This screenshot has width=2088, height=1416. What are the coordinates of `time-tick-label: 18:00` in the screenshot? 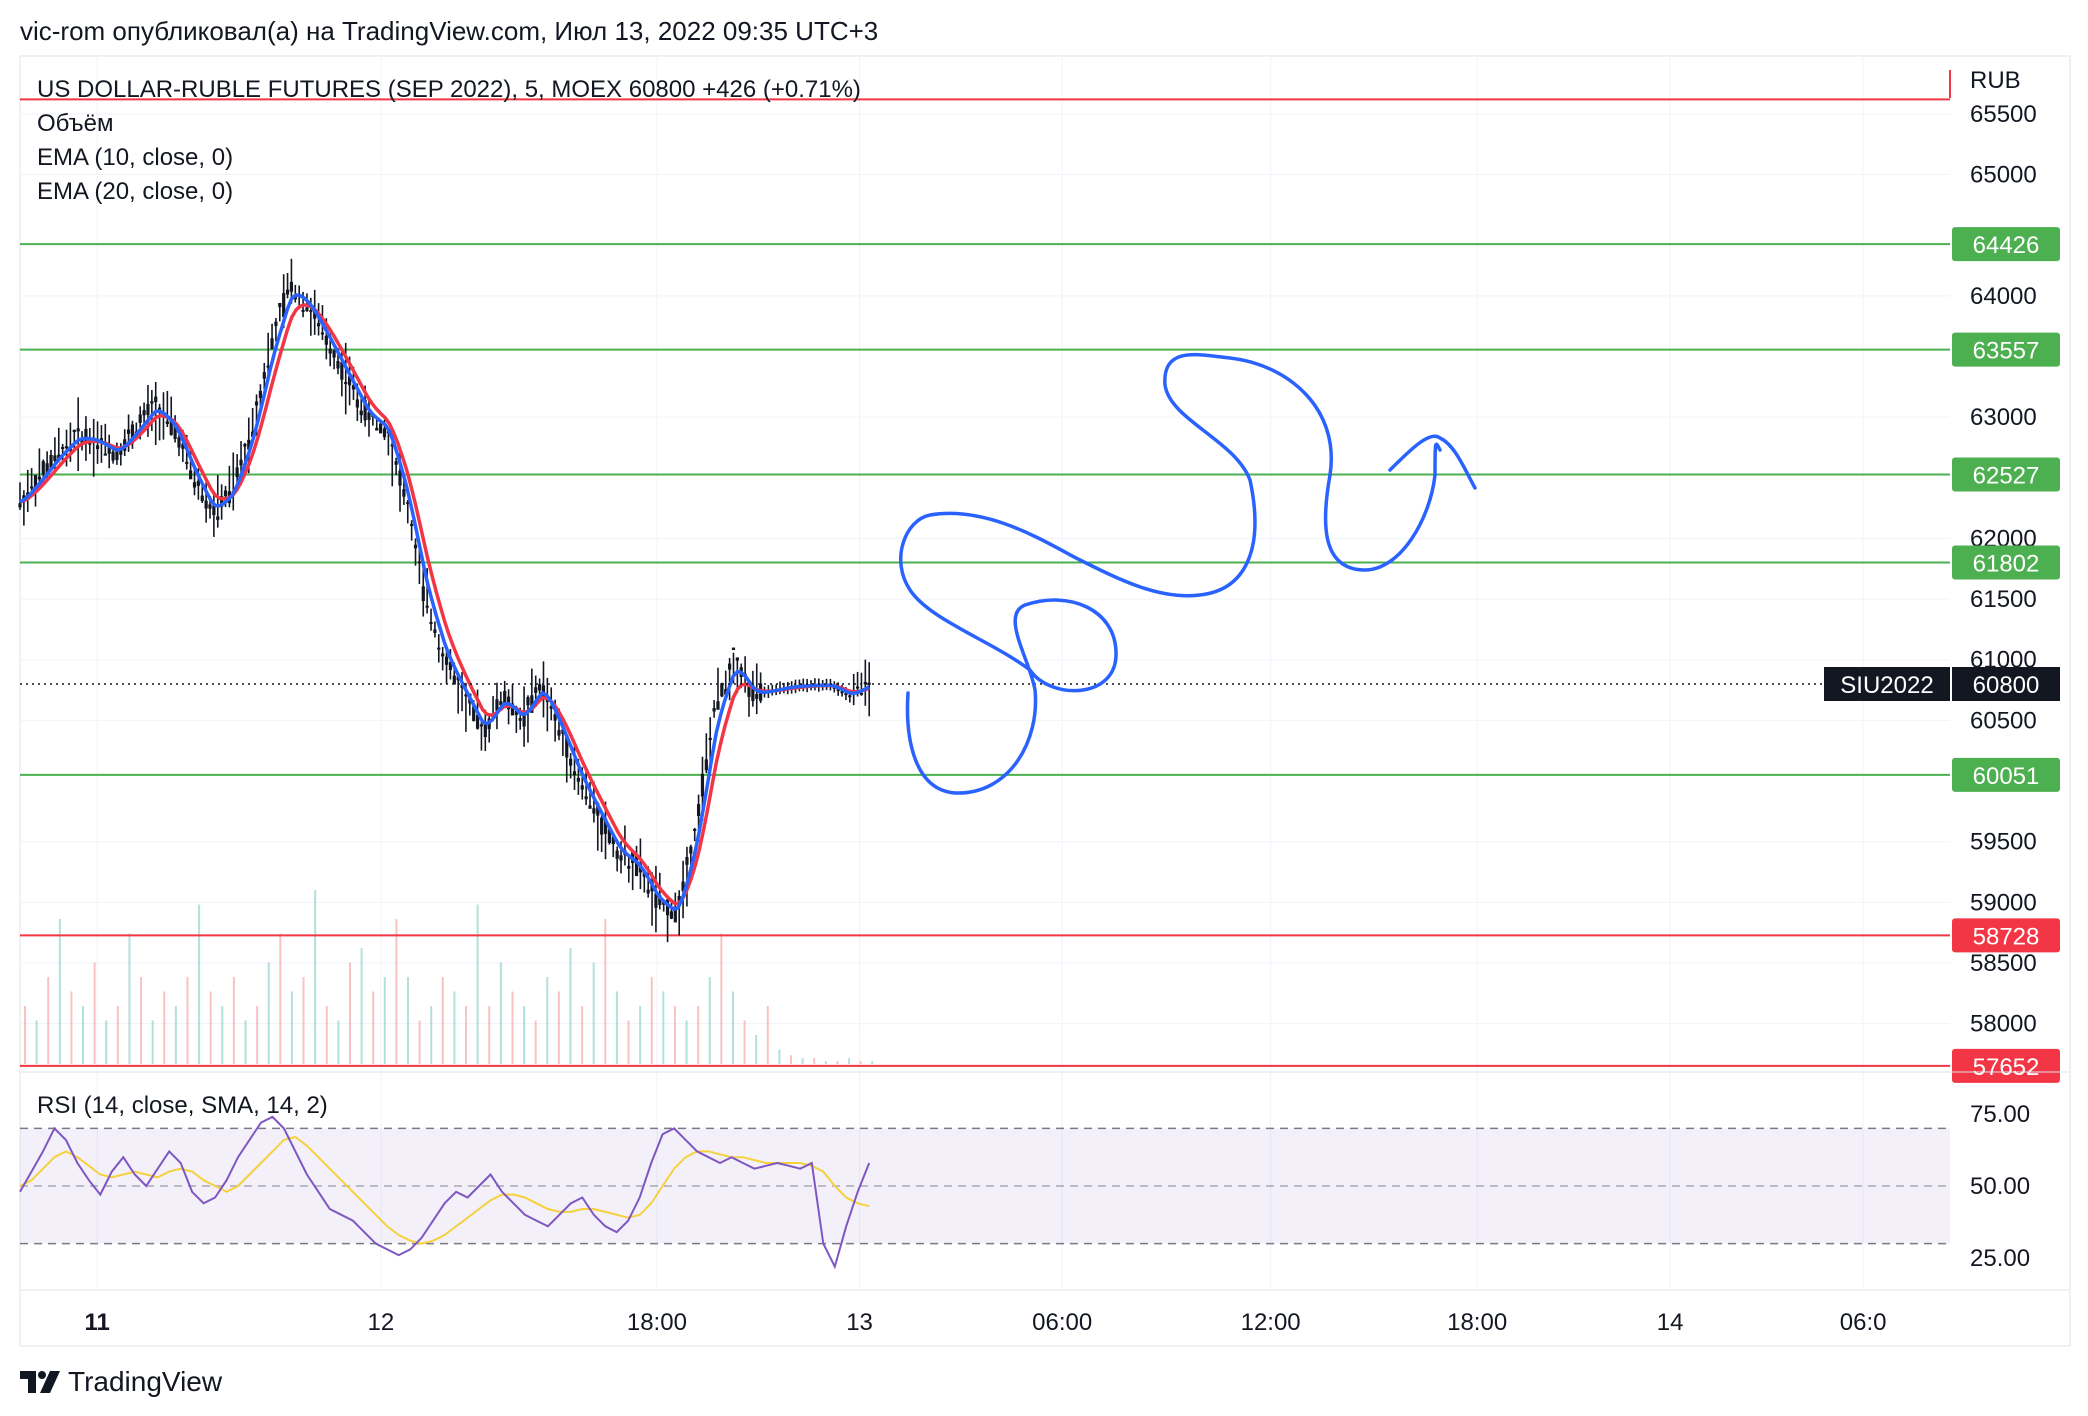 It's located at (657, 1322).